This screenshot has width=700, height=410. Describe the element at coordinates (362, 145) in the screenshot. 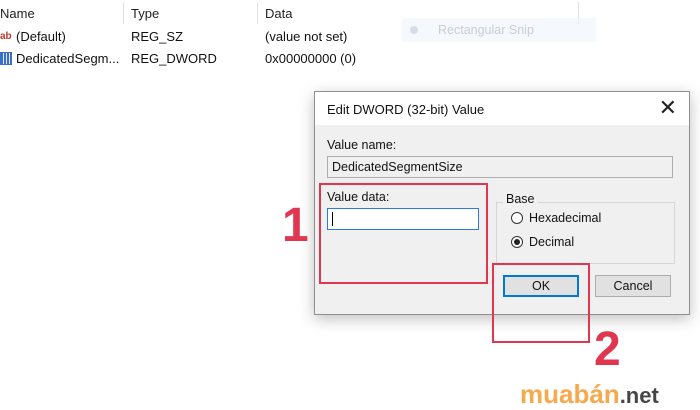

I see `value-name-label: Value name:` at that location.